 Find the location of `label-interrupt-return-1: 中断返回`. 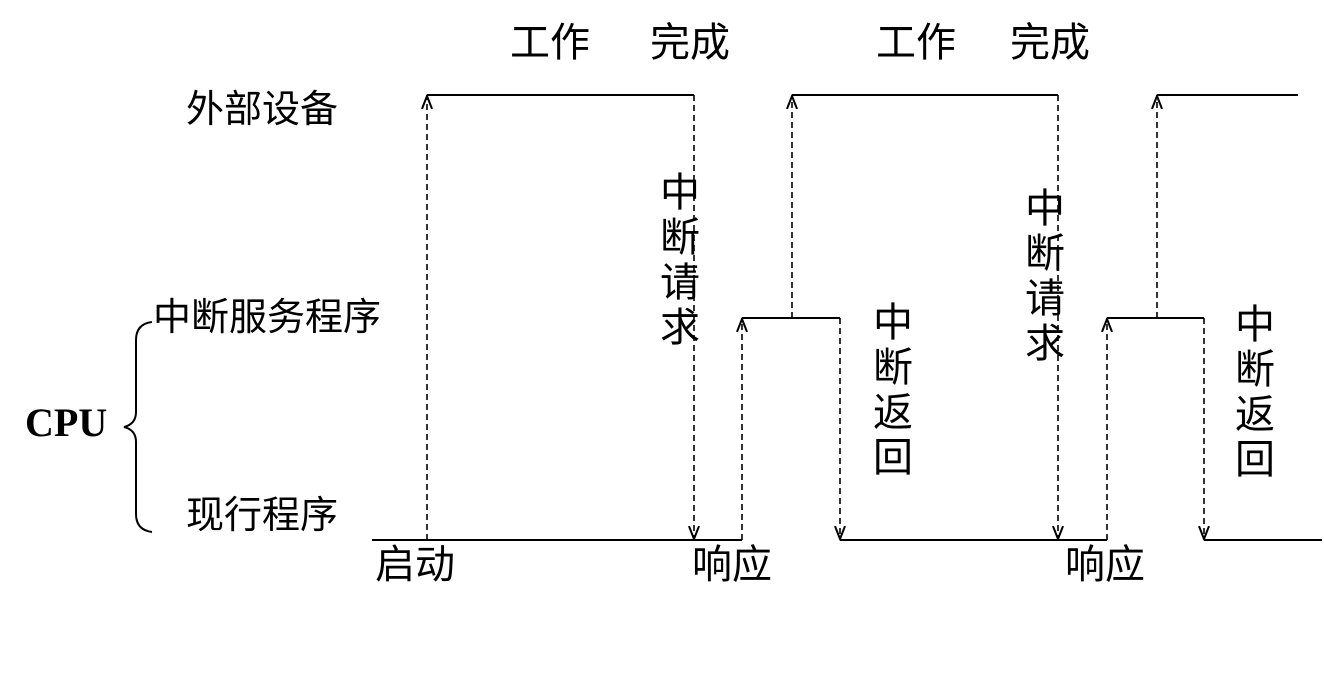

label-interrupt-return-1: 中断返回 is located at coordinates (893, 390).